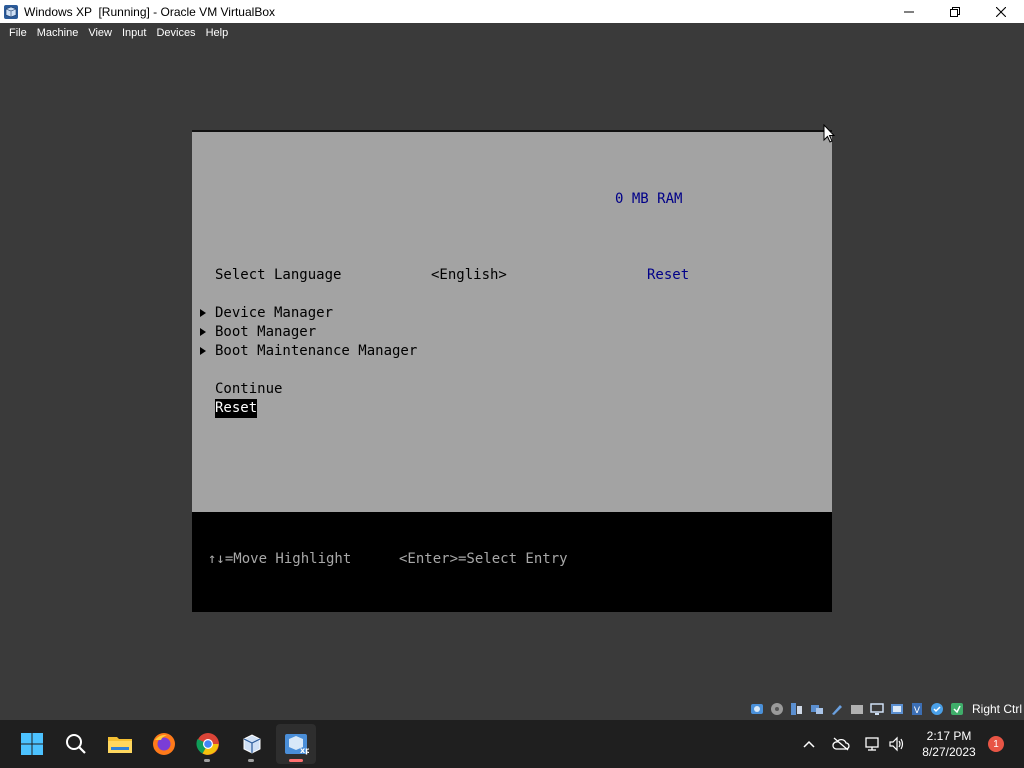 This screenshot has height=768, width=1024. Describe the element at coordinates (777, 709) in the screenshot. I see `optical-drive-icon` at that location.